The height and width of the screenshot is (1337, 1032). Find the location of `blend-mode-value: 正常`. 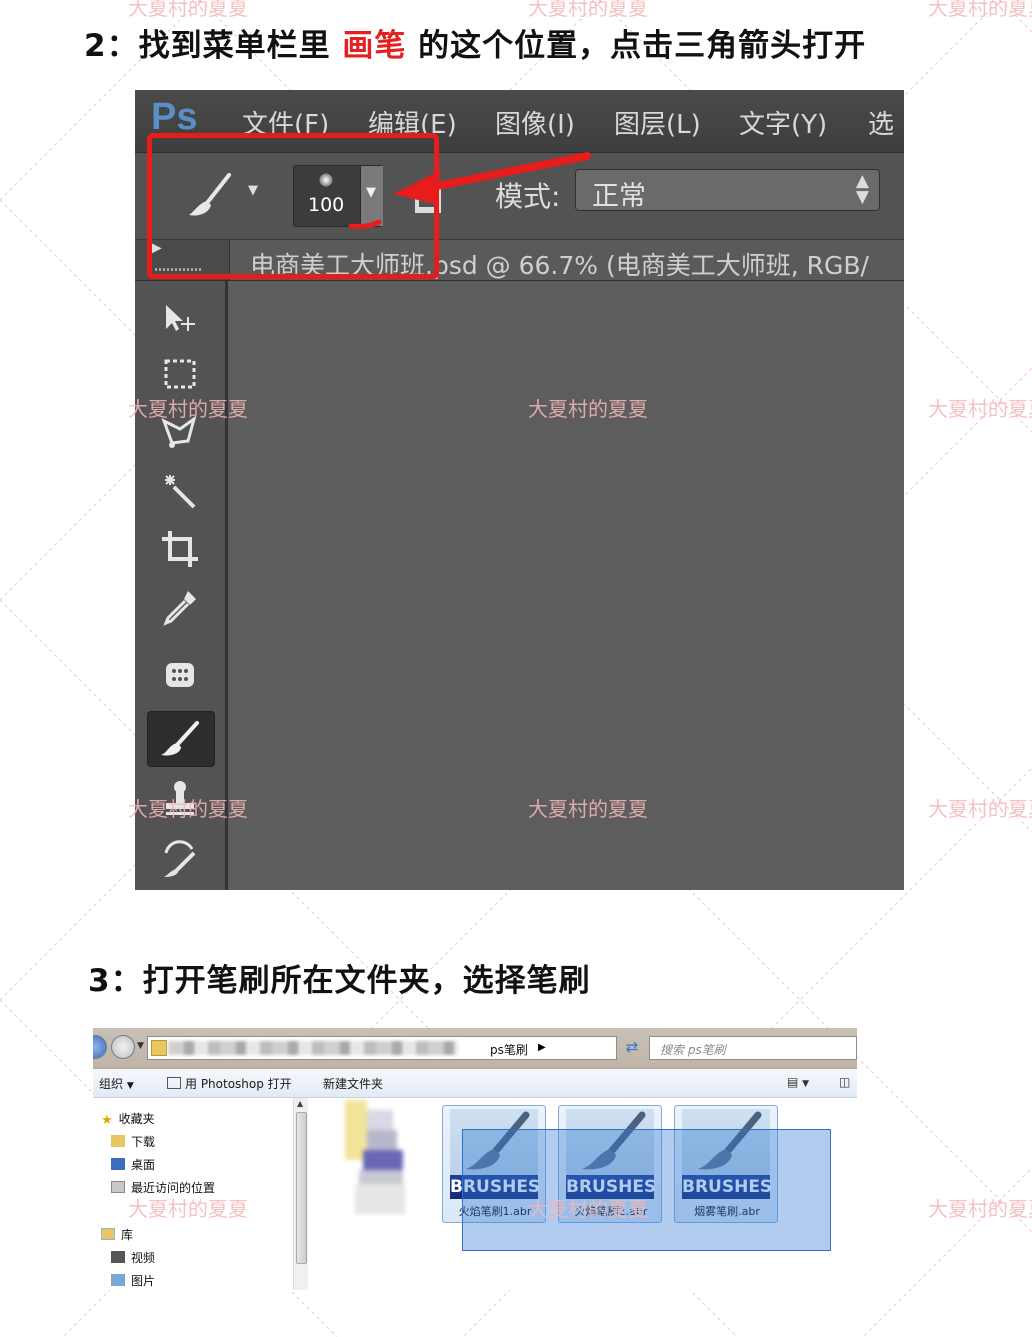

blend-mode-value: 正常 is located at coordinates (619, 196).